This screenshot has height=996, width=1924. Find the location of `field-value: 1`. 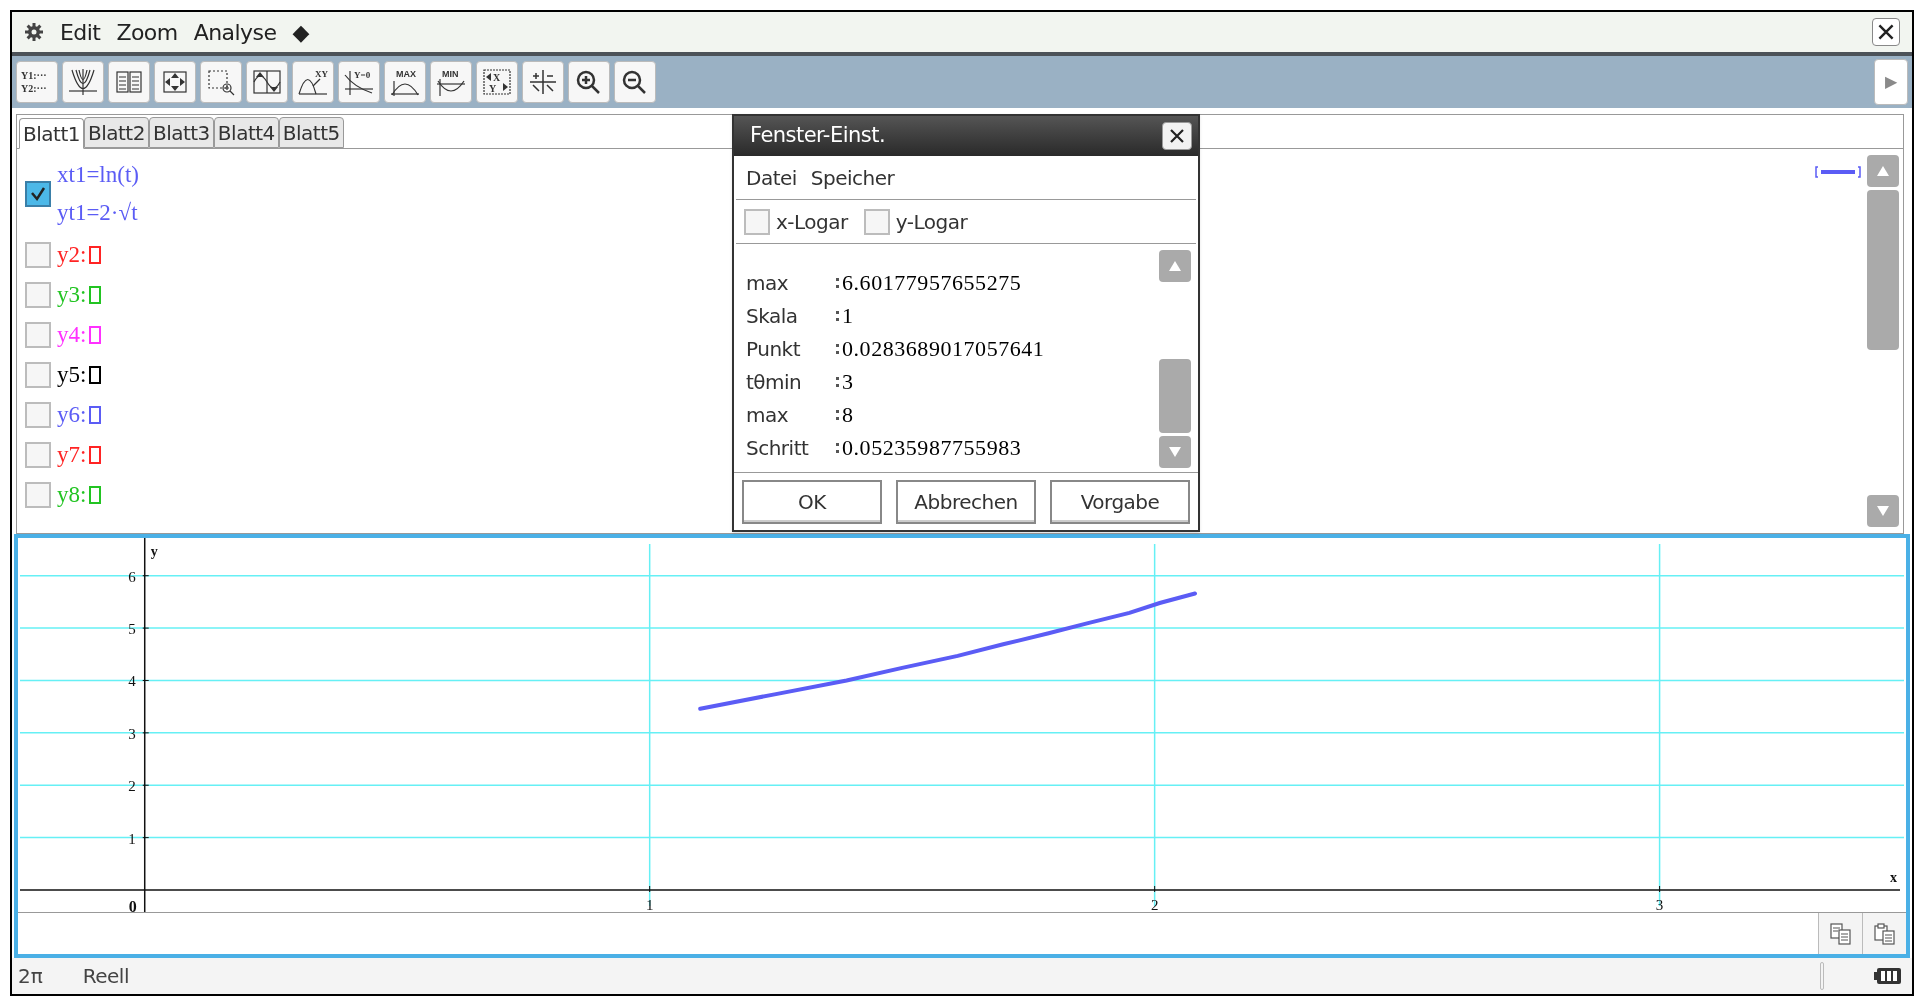

field-value: 1 is located at coordinates (848, 315).